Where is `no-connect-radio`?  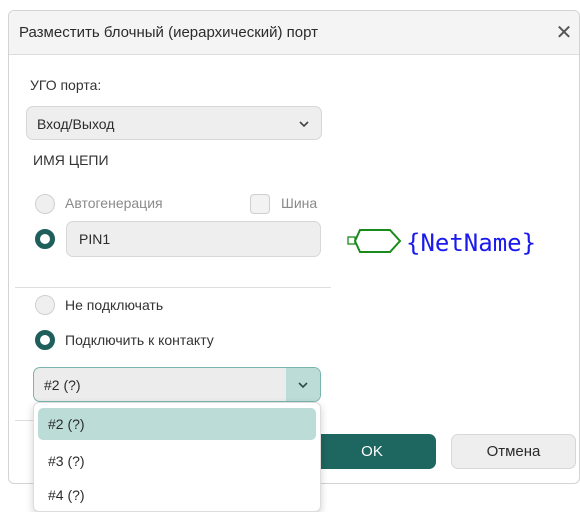 no-connect-radio is located at coordinates (45, 305).